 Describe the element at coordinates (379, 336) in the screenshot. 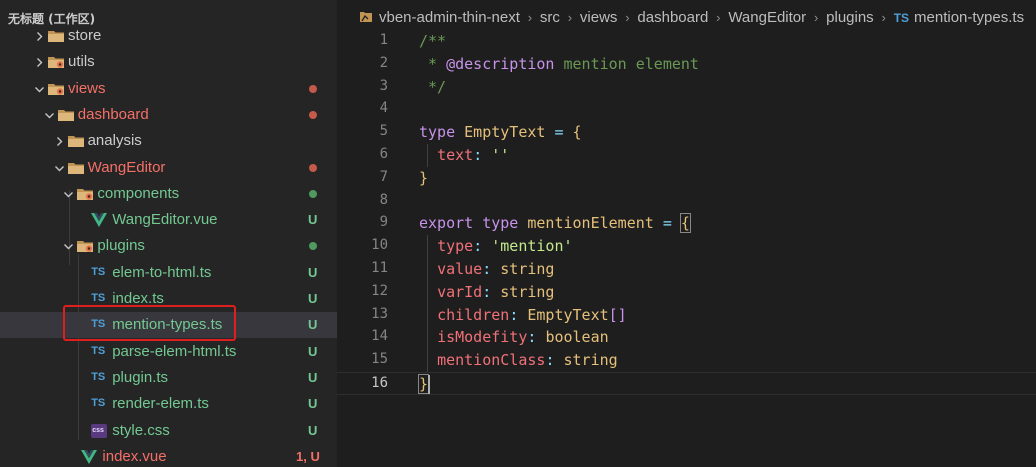

I see `line-number: 14` at that location.